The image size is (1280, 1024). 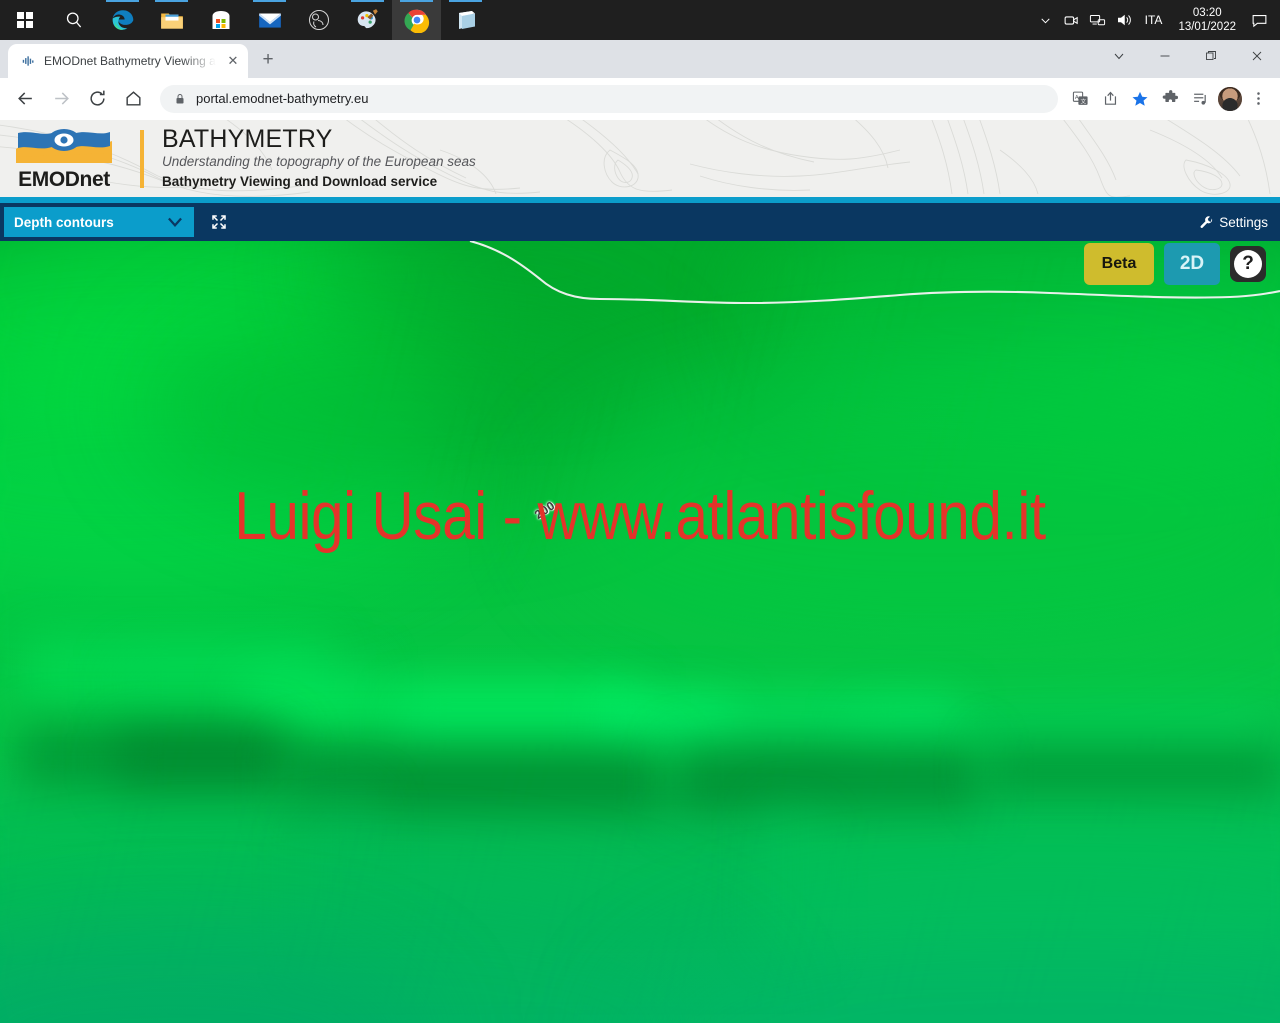 I want to click on chevron-up-icon, so click(x=1045, y=20).